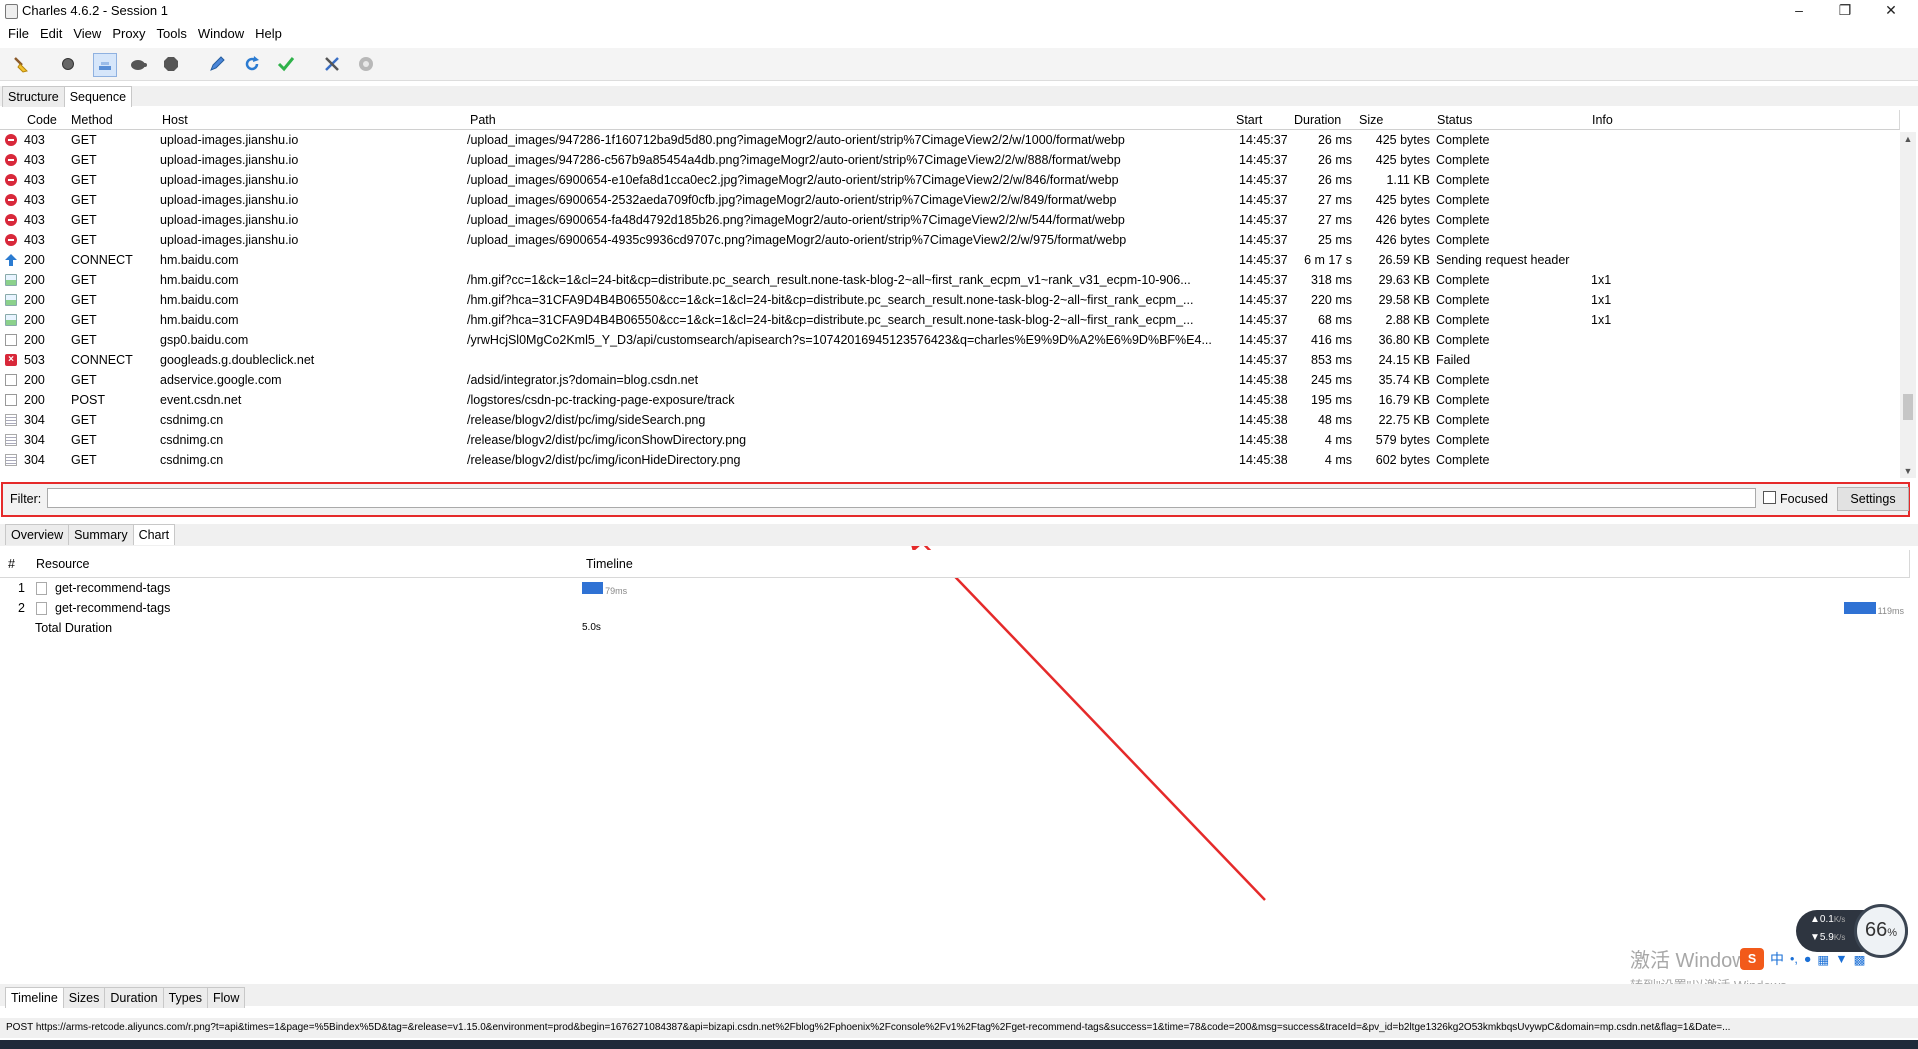 The image size is (1918, 1049). I want to click on sogou-ime-icon: S, so click(1752, 959).